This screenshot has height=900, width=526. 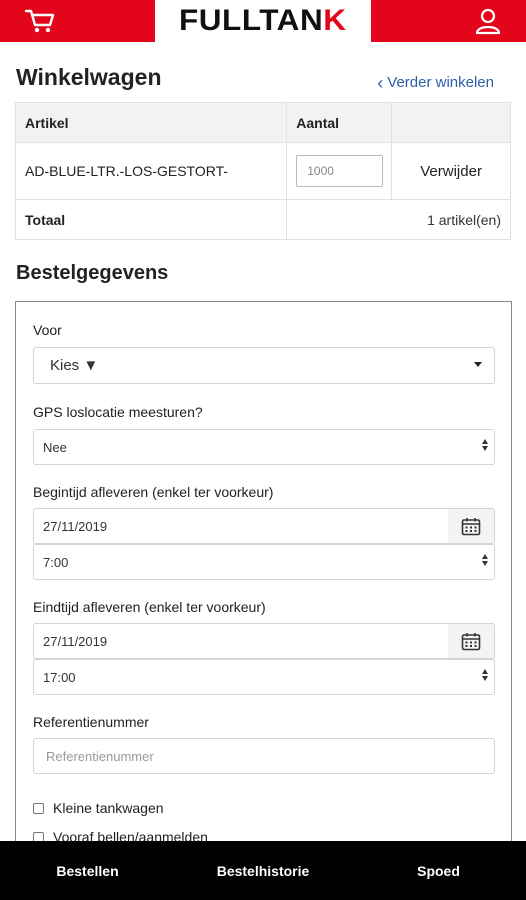 I want to click on end-time-select: 17:00, so click(x=264, y=677).